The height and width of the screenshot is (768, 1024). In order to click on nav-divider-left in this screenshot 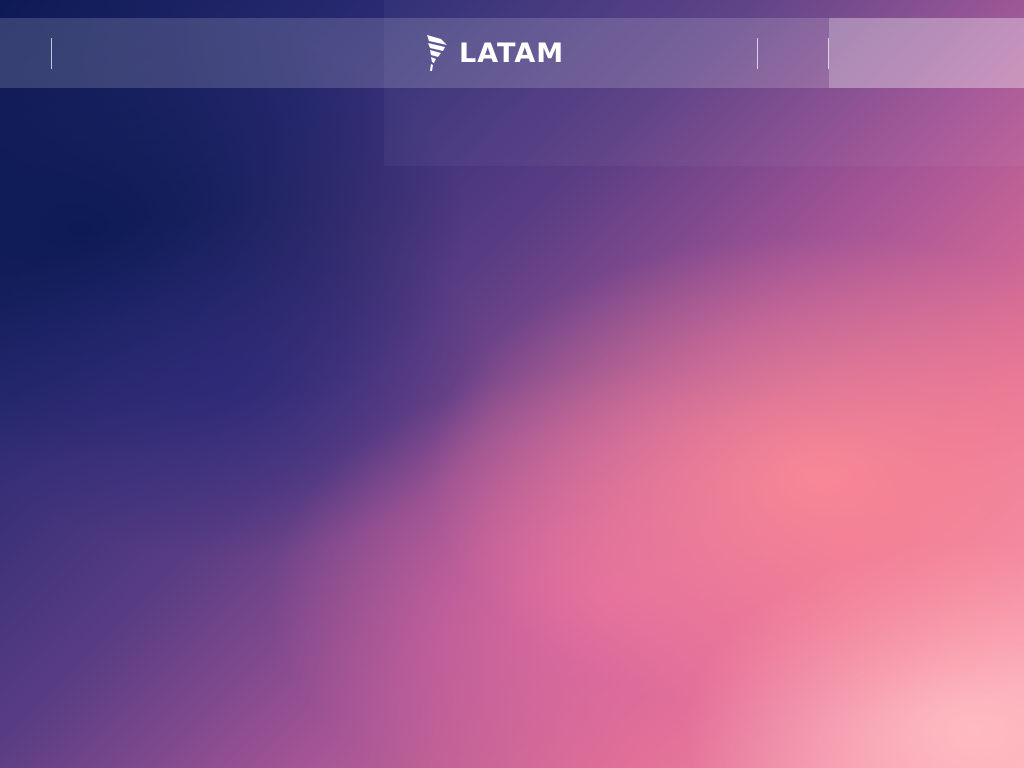, I will do `click(51, 53)`.